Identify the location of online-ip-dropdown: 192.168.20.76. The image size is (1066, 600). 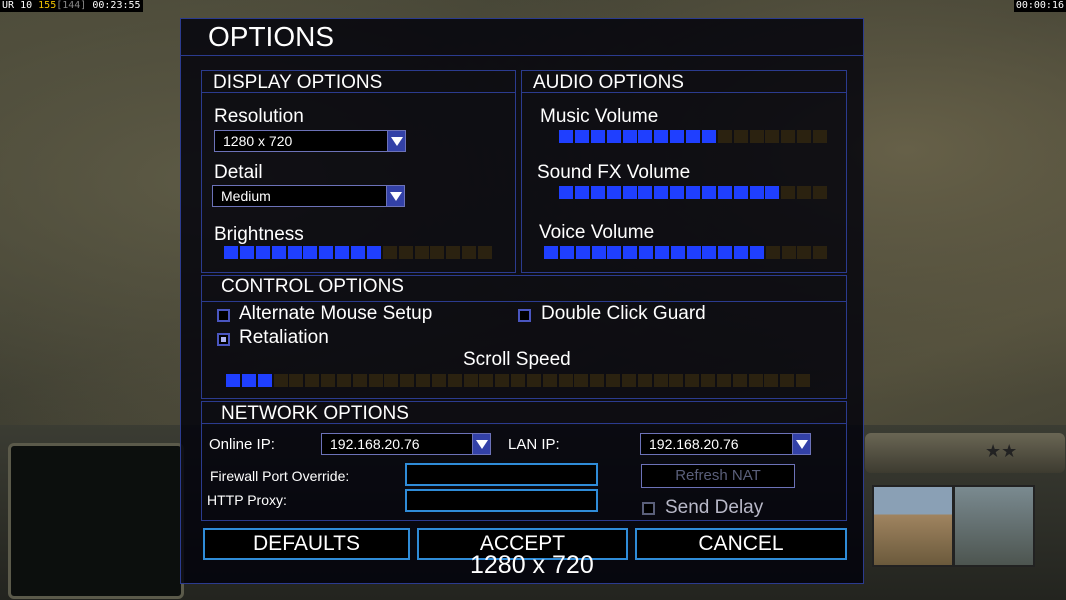
(406, 444).